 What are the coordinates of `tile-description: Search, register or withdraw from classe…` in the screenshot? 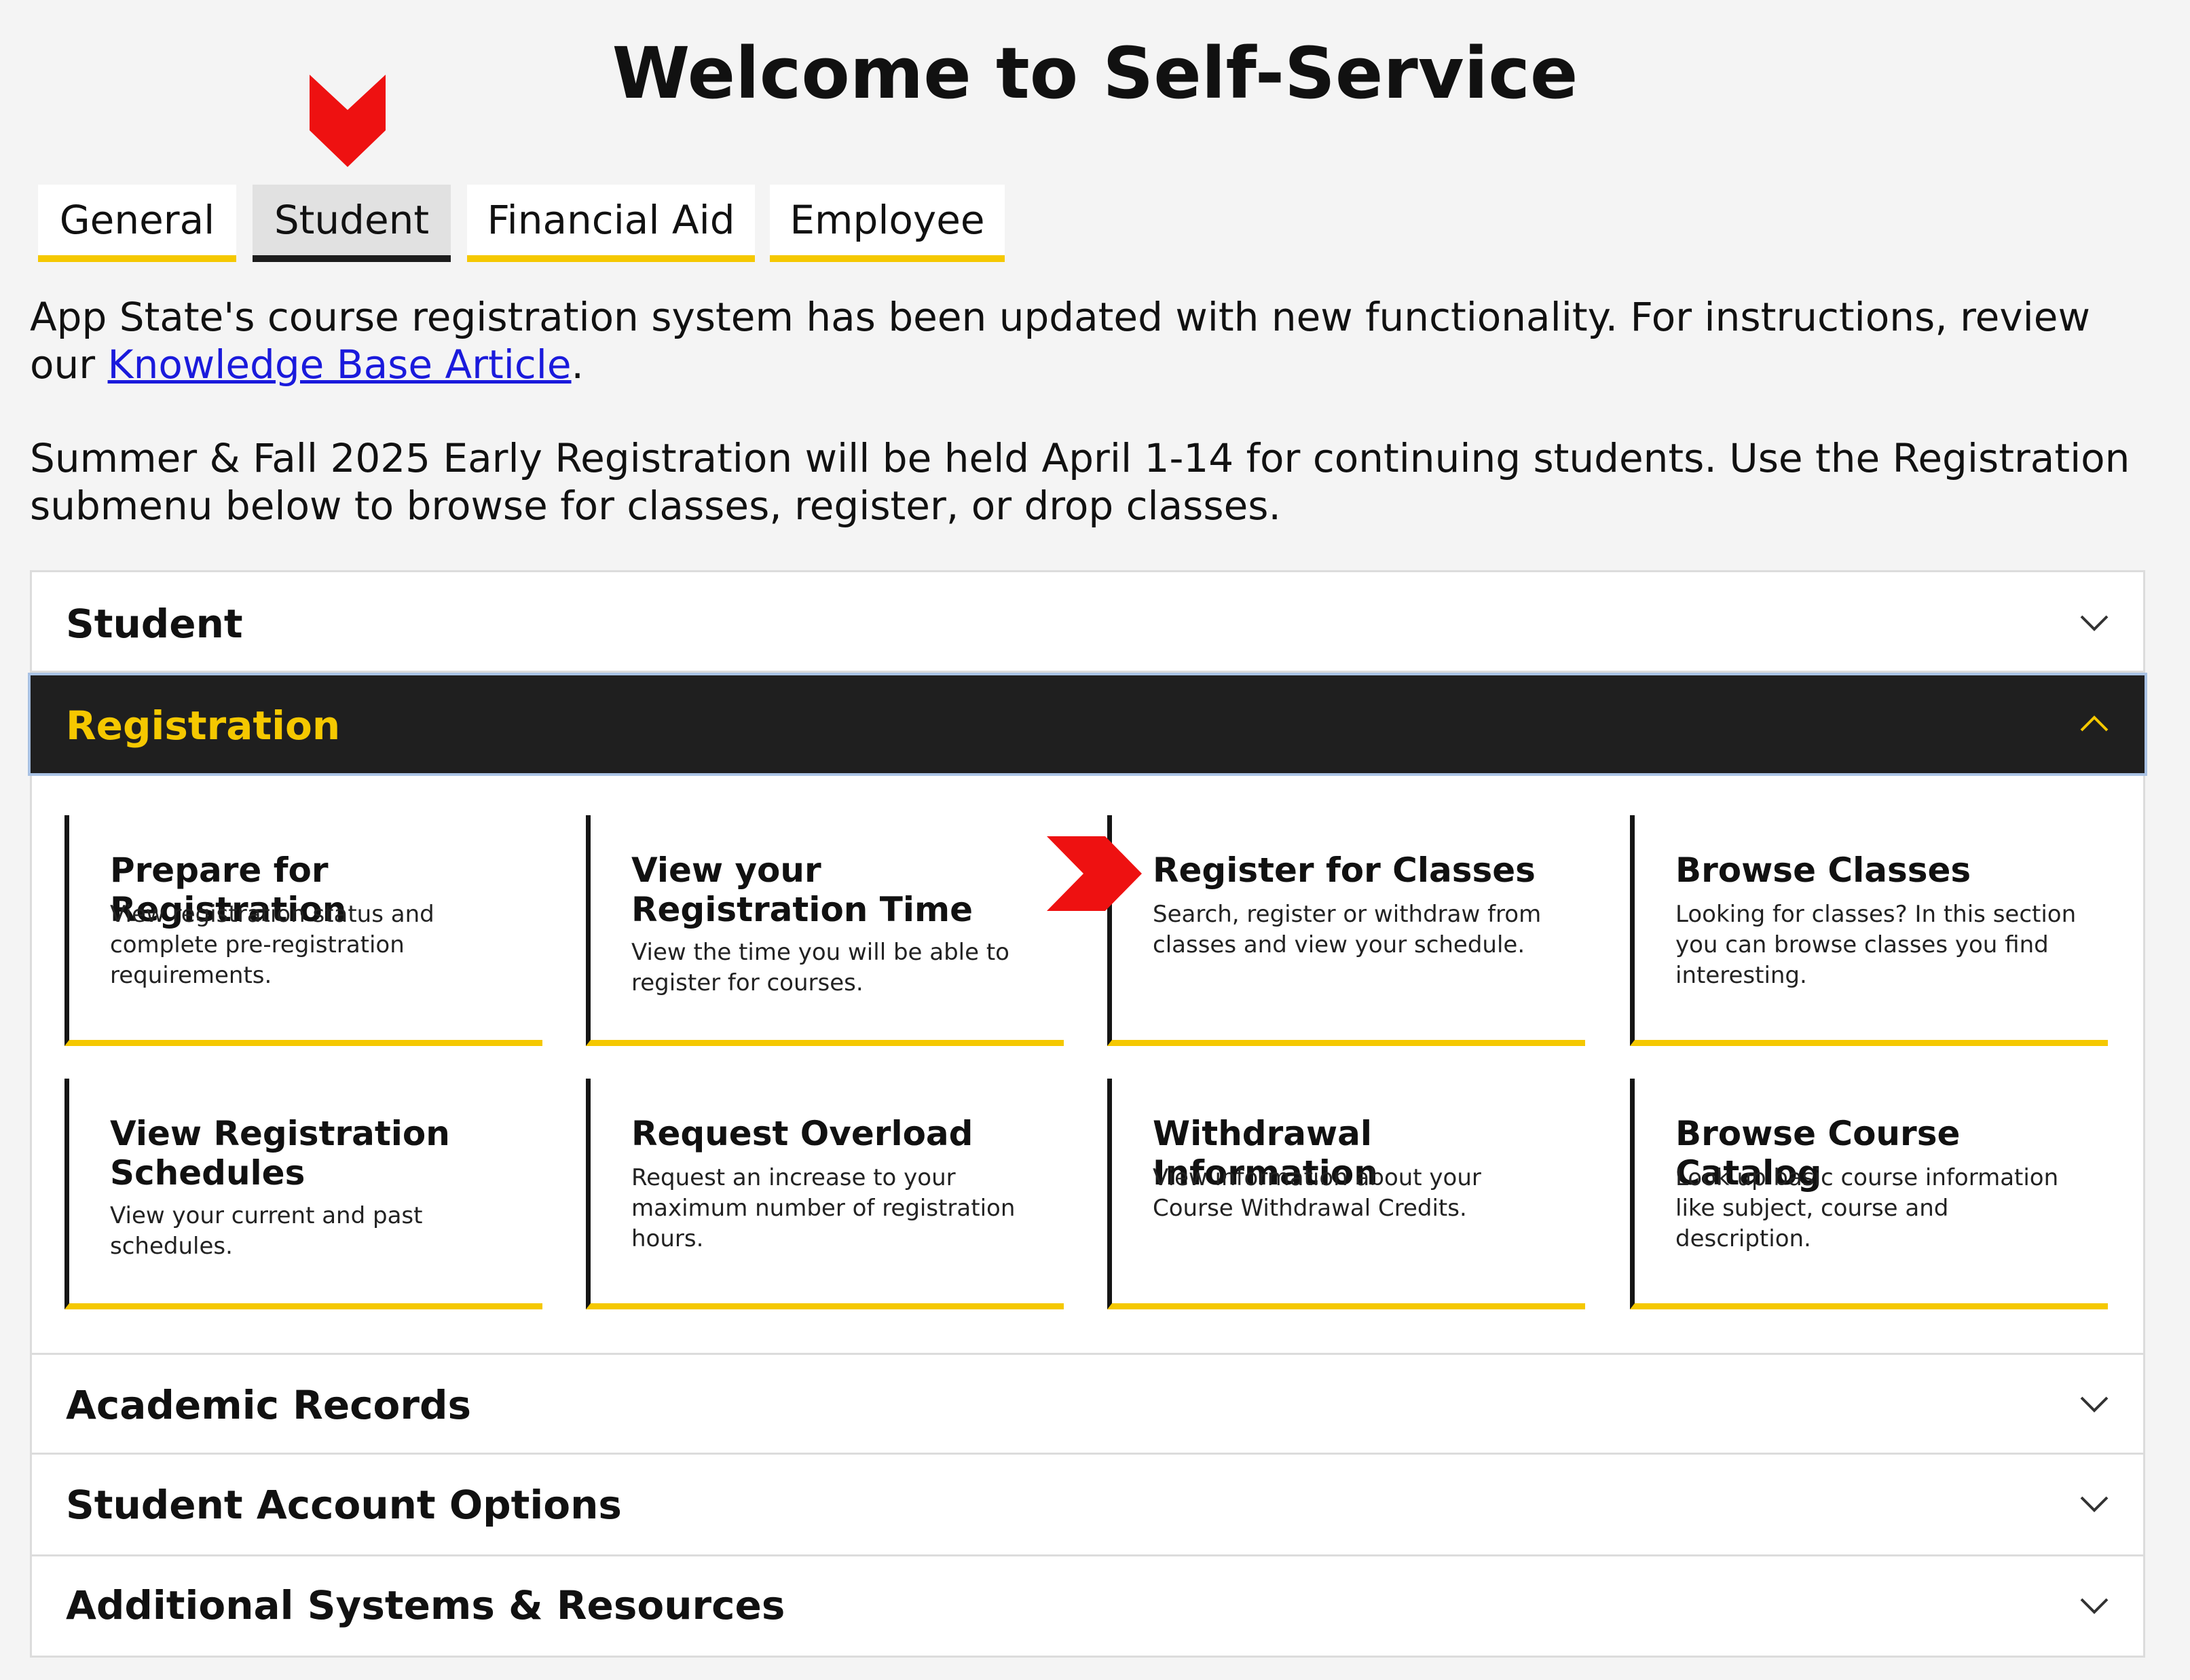 It's located at (1347, 930).